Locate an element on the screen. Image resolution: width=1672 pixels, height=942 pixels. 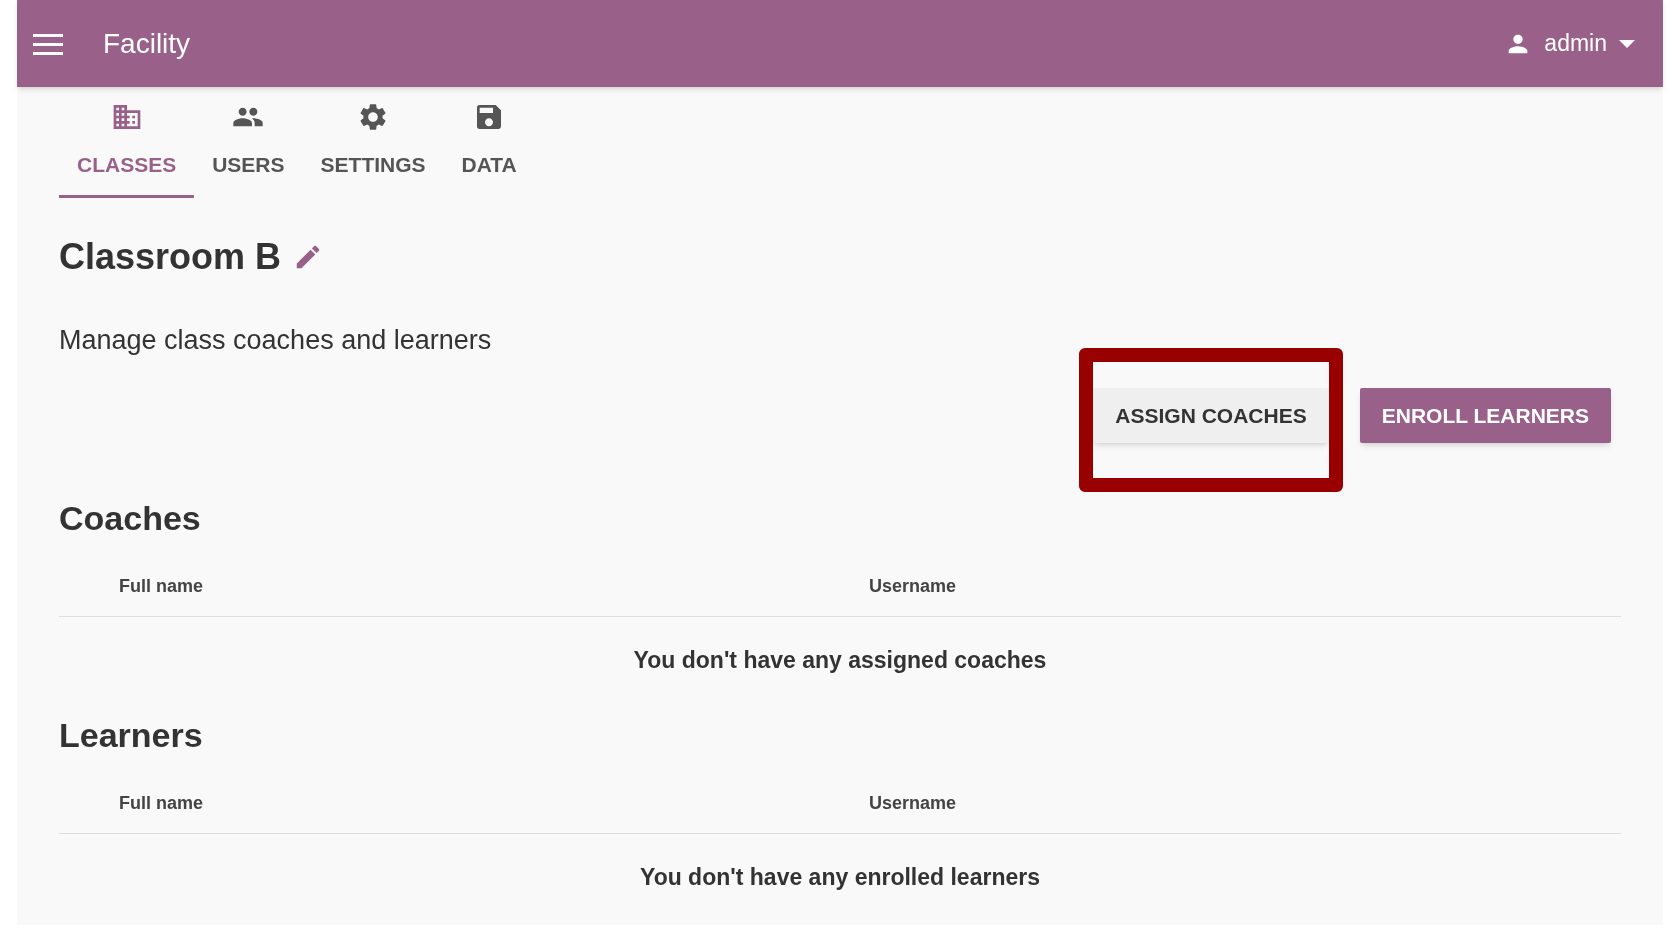
nav-tab: SETTINGS is located at coordinates (373, 149).